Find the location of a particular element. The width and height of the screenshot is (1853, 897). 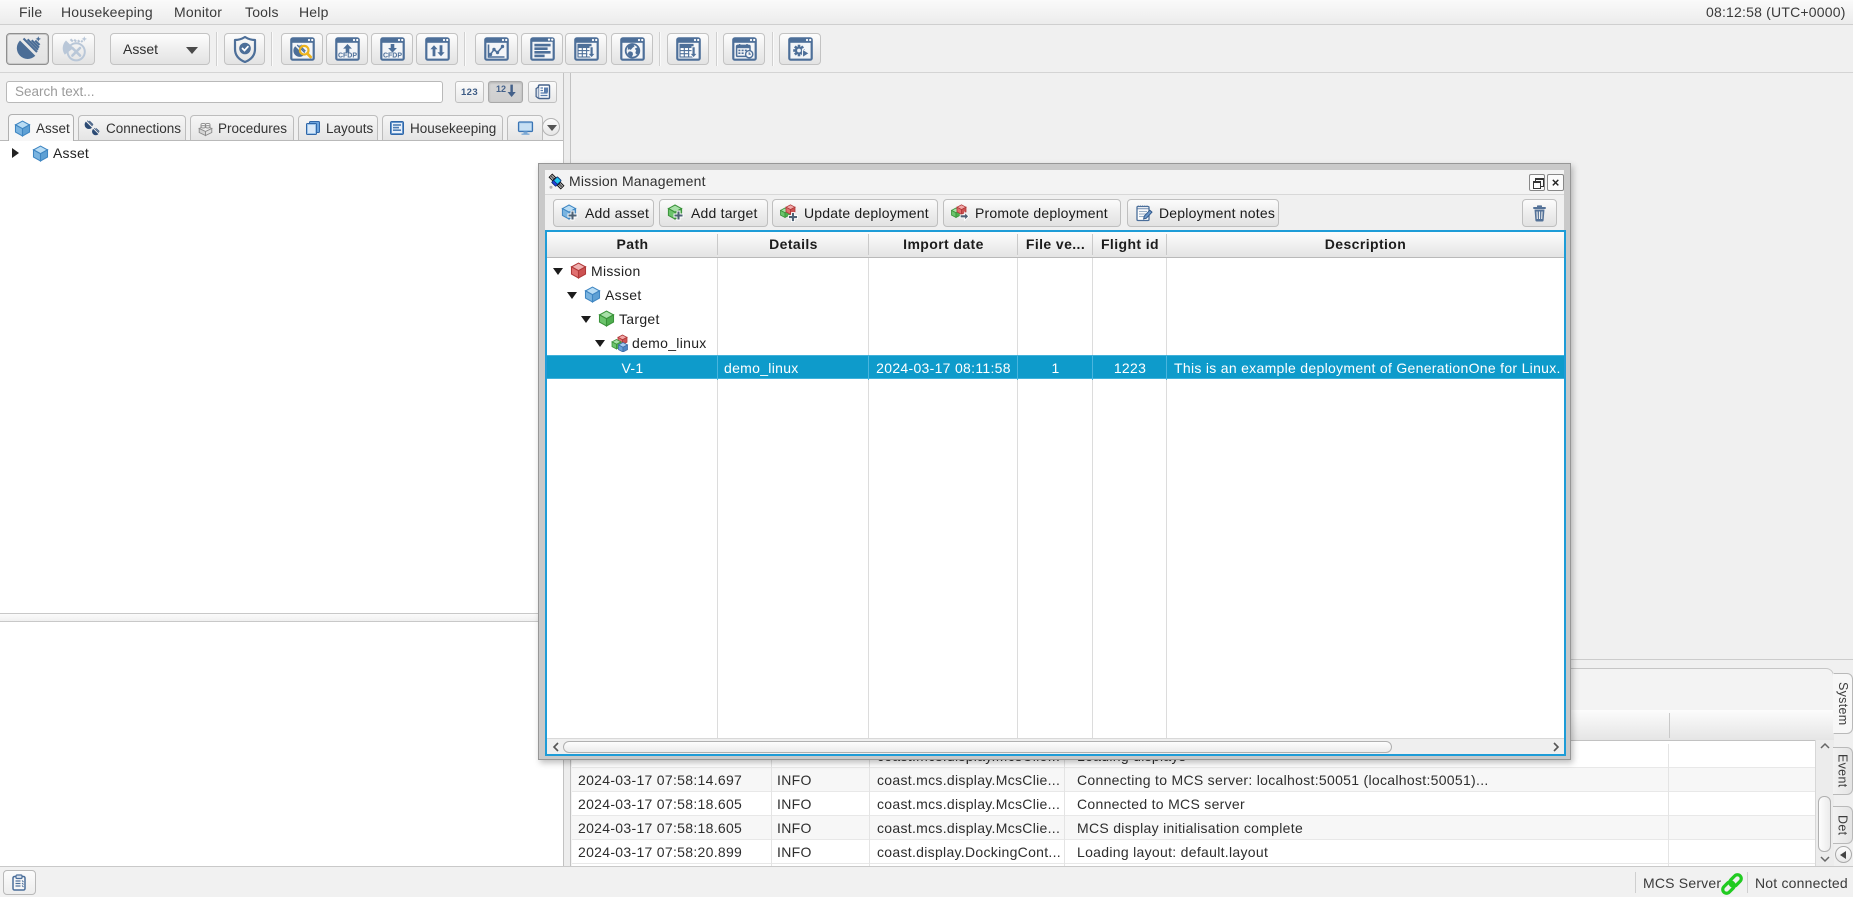

svg-text: 12 is located at coordinates (501, 89).